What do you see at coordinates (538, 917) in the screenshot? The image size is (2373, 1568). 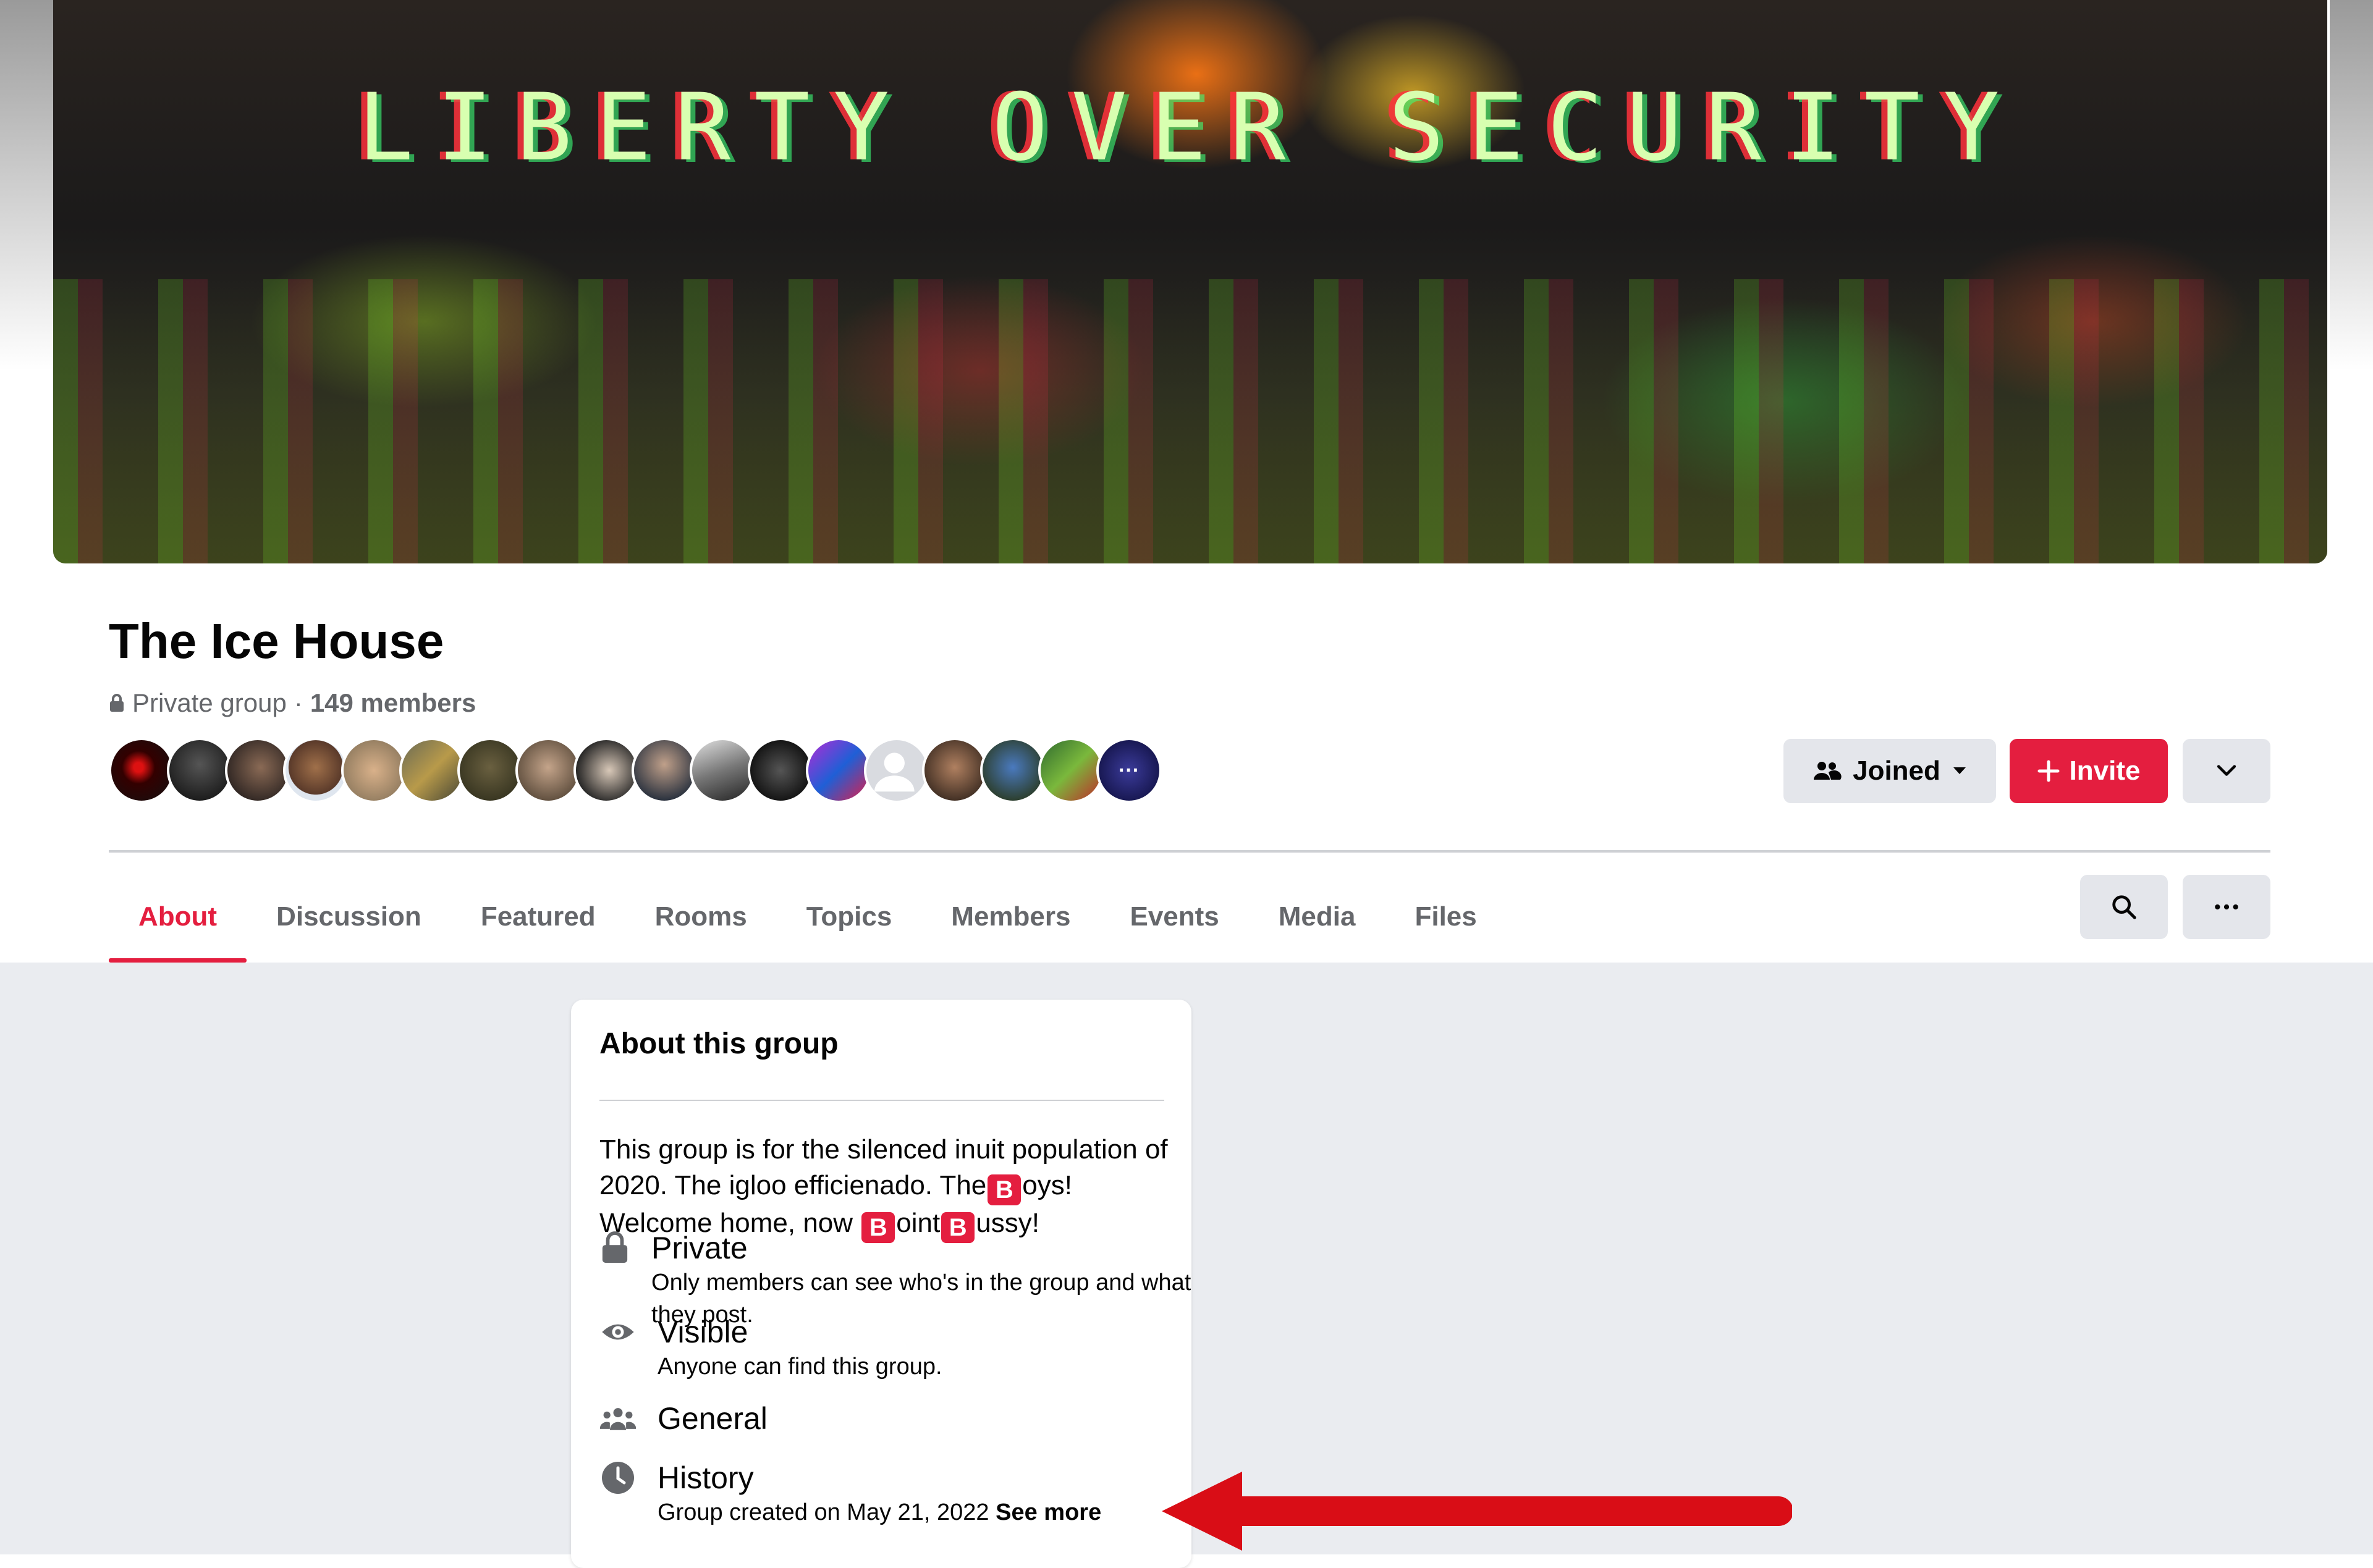 I see `tab-featured: Featured` at bounding box center [538, 917].